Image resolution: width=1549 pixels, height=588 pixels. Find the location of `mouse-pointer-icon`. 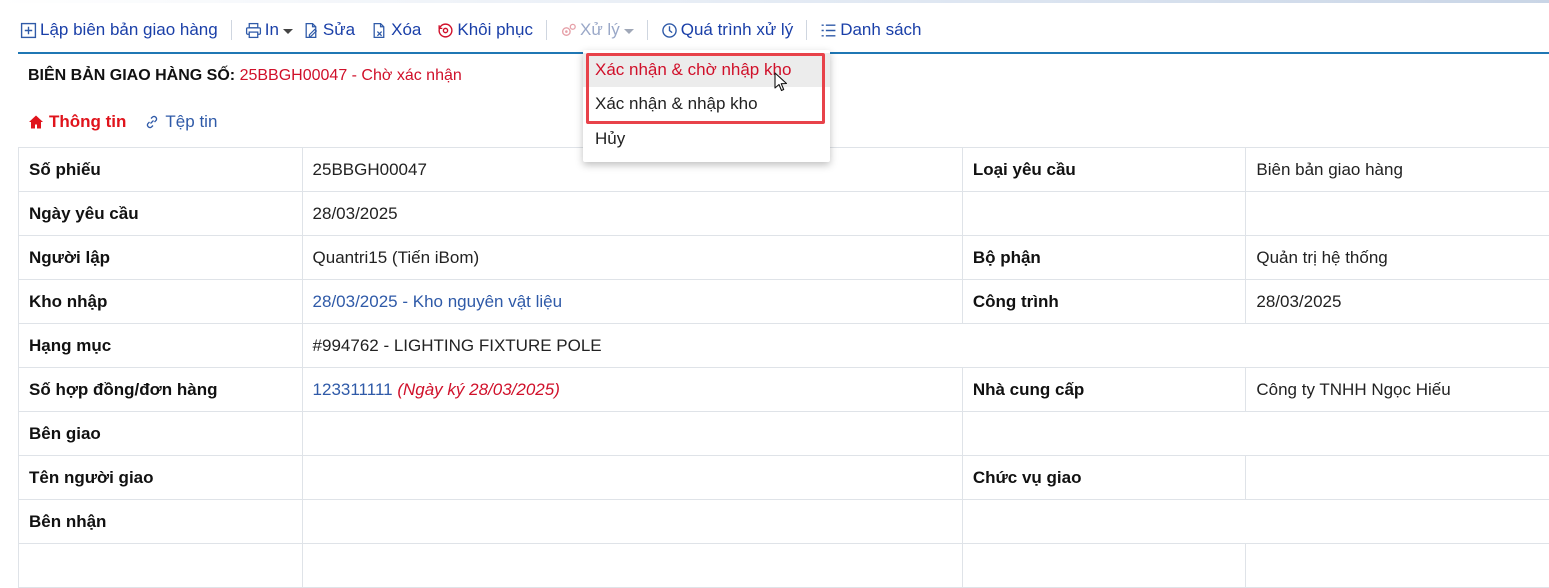

mouse-pointer-icon is located at coordinates (781, 83).